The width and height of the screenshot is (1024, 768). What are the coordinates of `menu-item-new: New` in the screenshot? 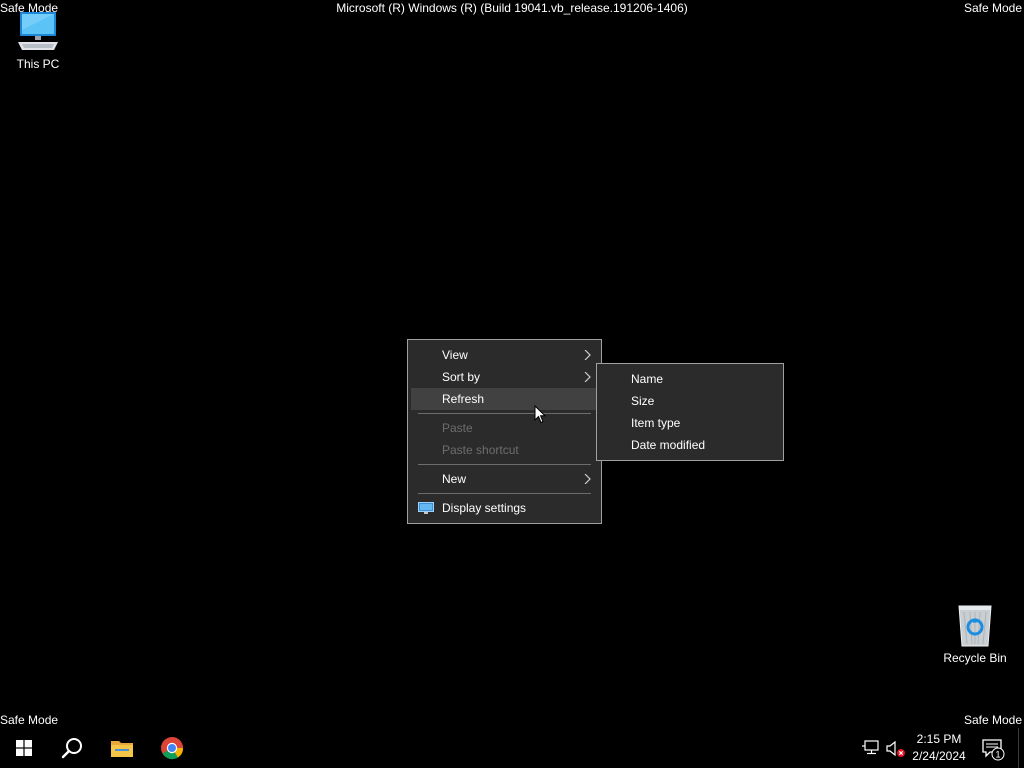 It's located at (504, 479).